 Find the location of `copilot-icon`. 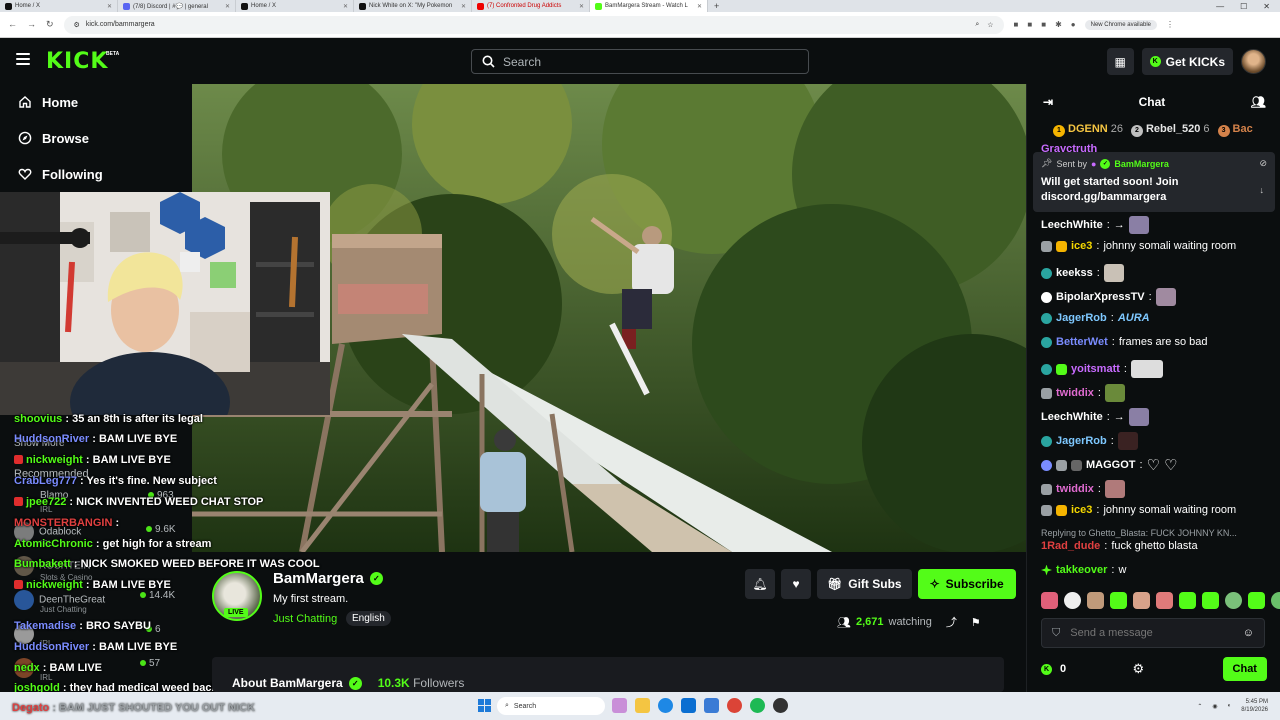

copilot-icon is located at coordinates (619, 705).